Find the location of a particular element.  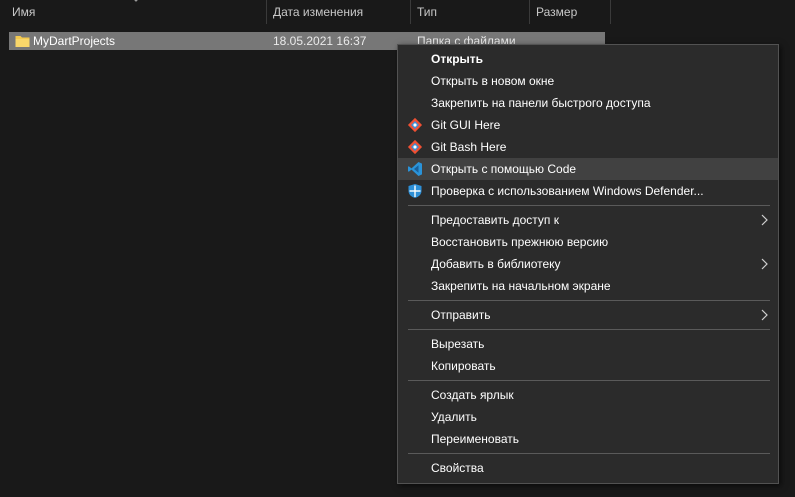

menu-item-open-with-code: Открыть с помощью Code is located at coordinates (588, 169).